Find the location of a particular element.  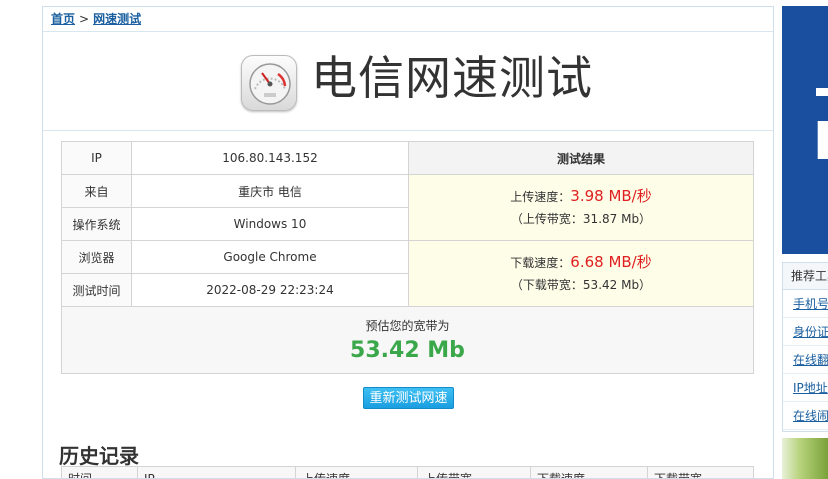

row-value-browser: Google Chrome is located at coordinates (270, 257).